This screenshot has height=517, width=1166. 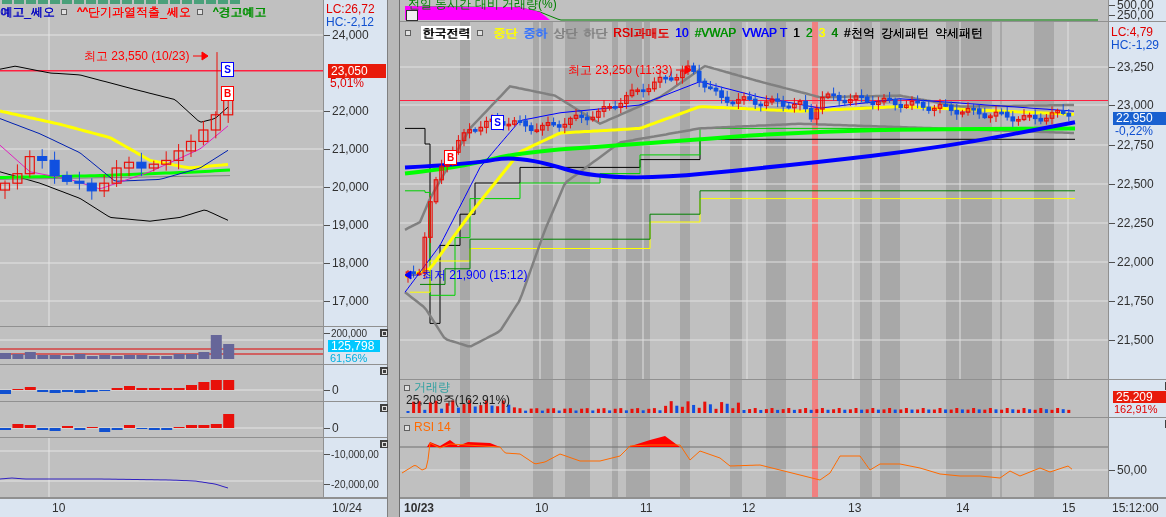 What do you see at coordinates (535, 33) in the screenshot?
I see `legend-item: 중하` at bounding box center [535, 33].